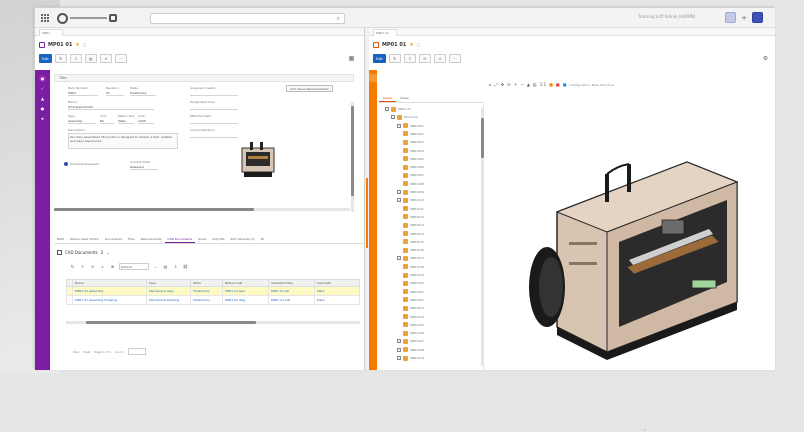 This screenshot has height=432, width=804. Describe the element at coordinates (90, 58) in the screenshot. I see `print-icon: ▤` at that location.